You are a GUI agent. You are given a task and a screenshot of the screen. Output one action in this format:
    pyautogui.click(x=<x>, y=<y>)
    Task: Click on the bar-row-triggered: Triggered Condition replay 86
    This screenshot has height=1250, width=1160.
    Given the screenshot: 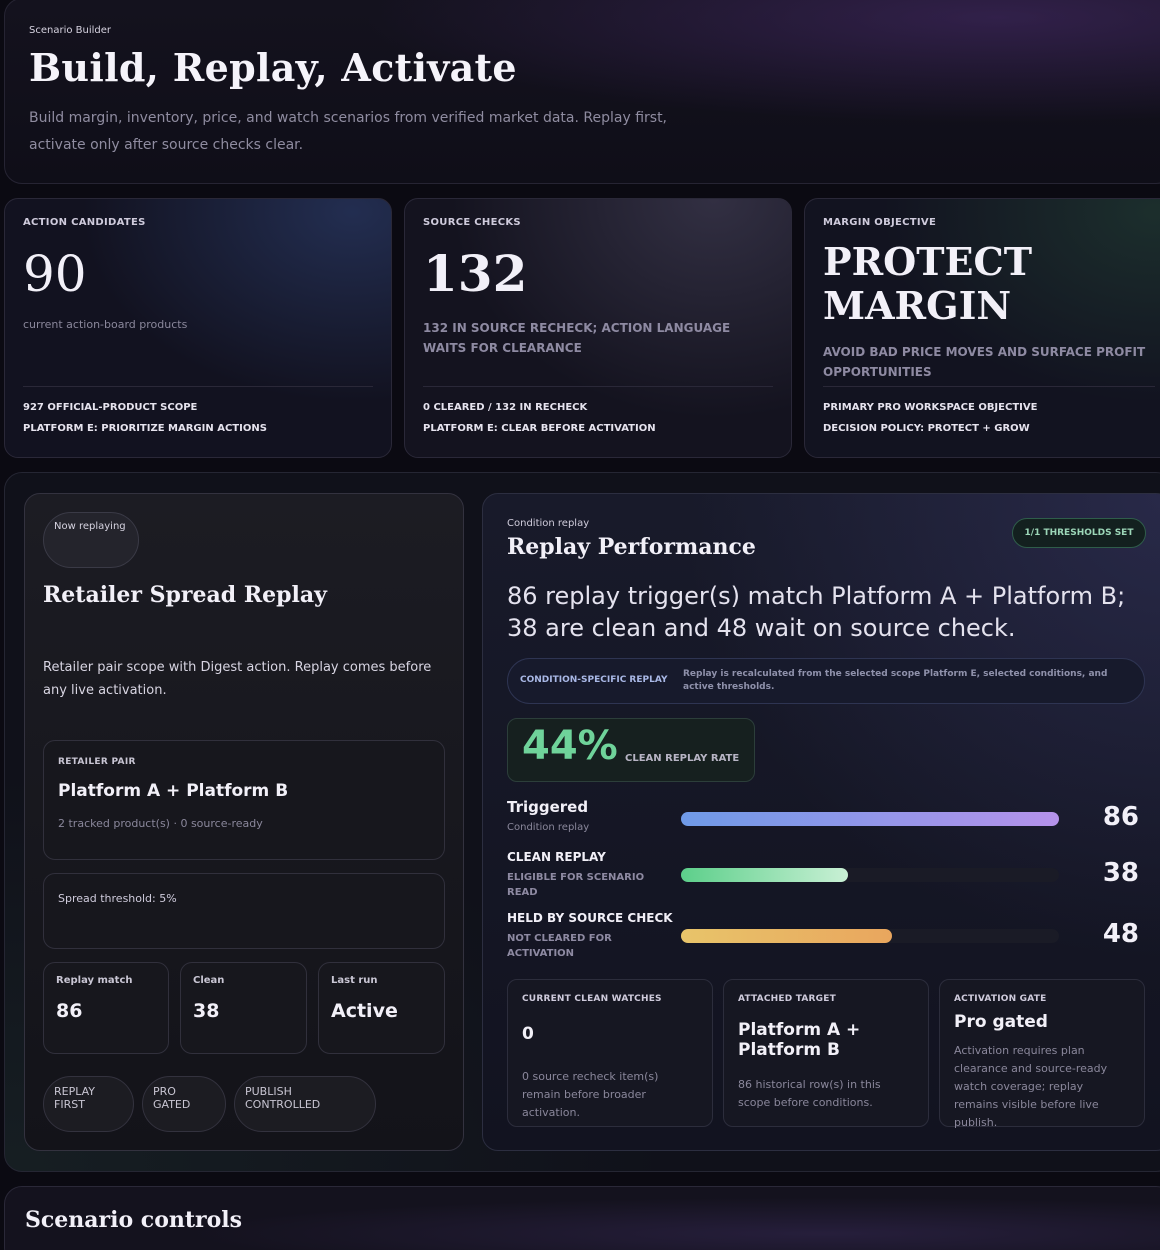 What is the action you would take?
    pyautogui.click(x=827, y=821)
    